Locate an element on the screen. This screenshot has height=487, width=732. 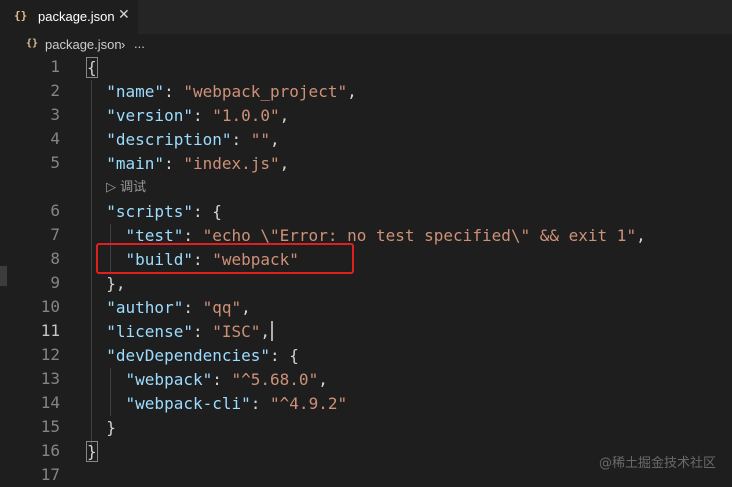
code-line: "name": "webpack_project", is located at coordinates (231, 91).